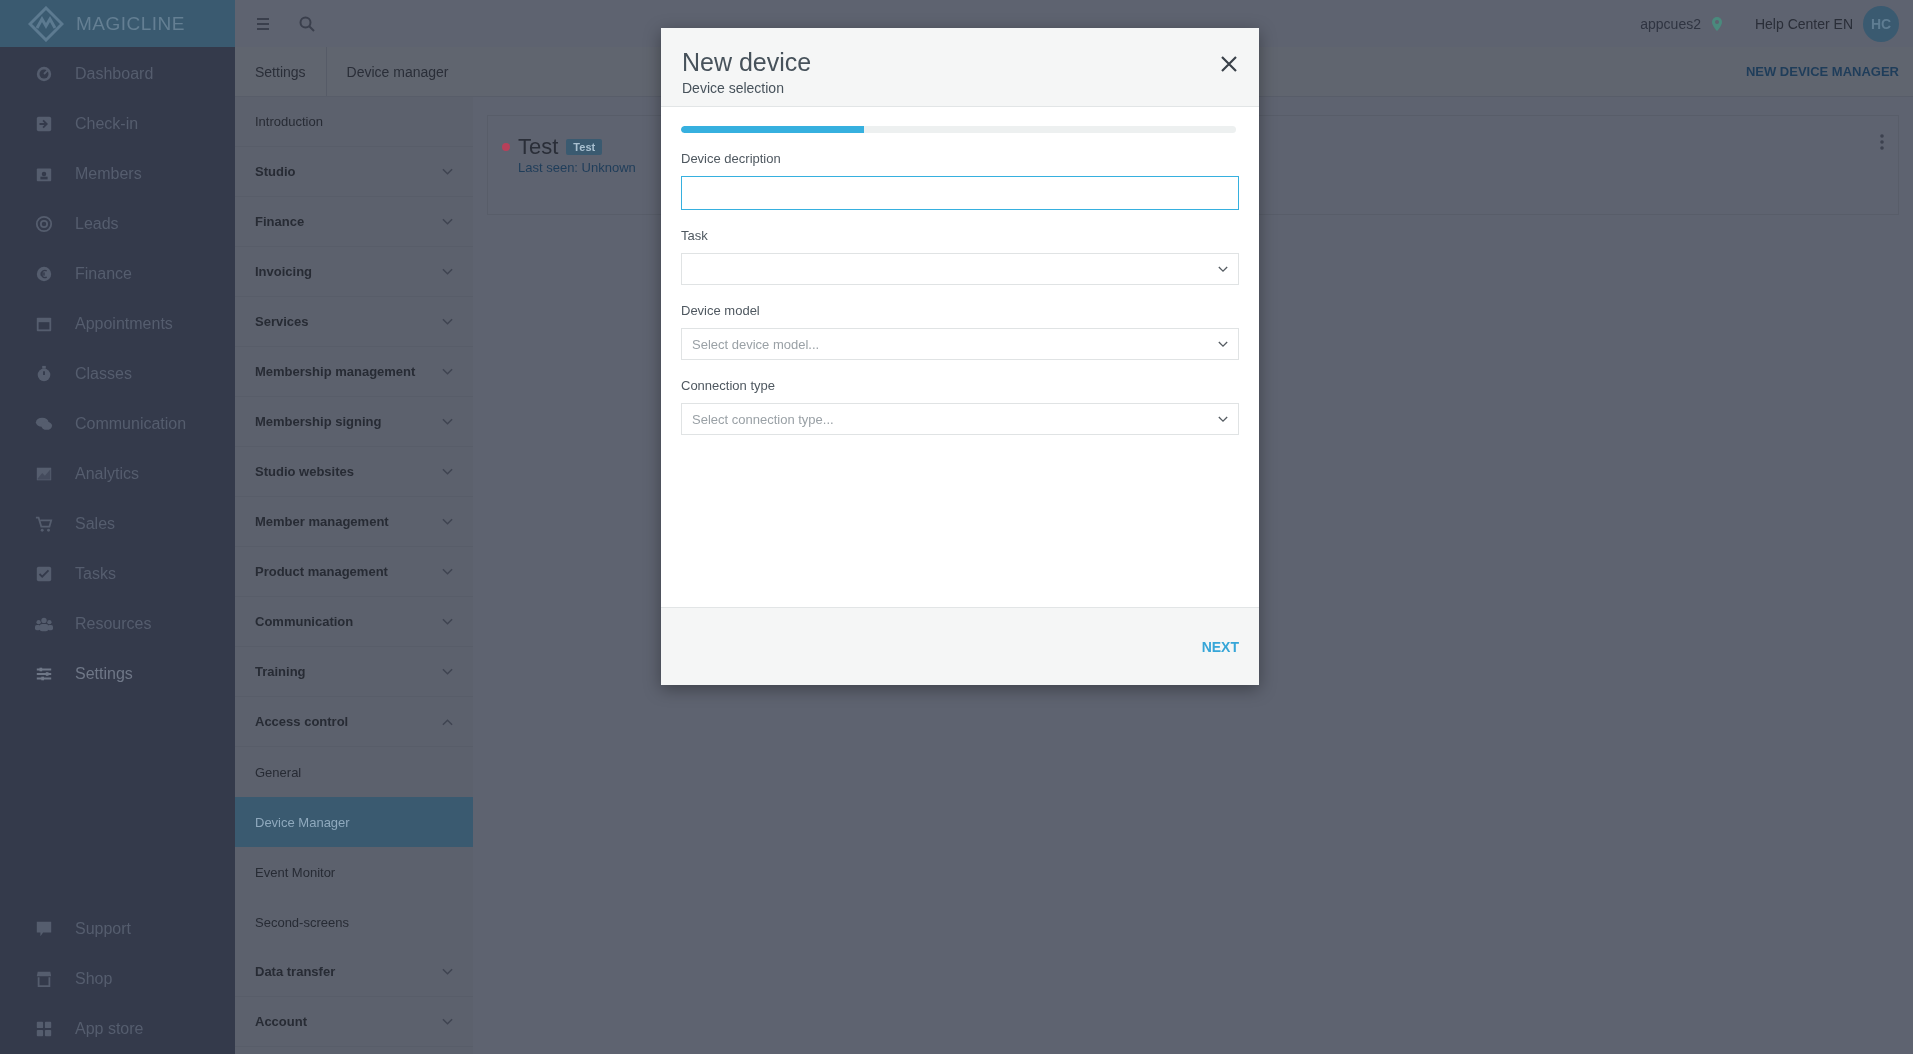 The image size is (1913, 1054). I want to click on settings-menu-group: Communication, so click(354, 622).